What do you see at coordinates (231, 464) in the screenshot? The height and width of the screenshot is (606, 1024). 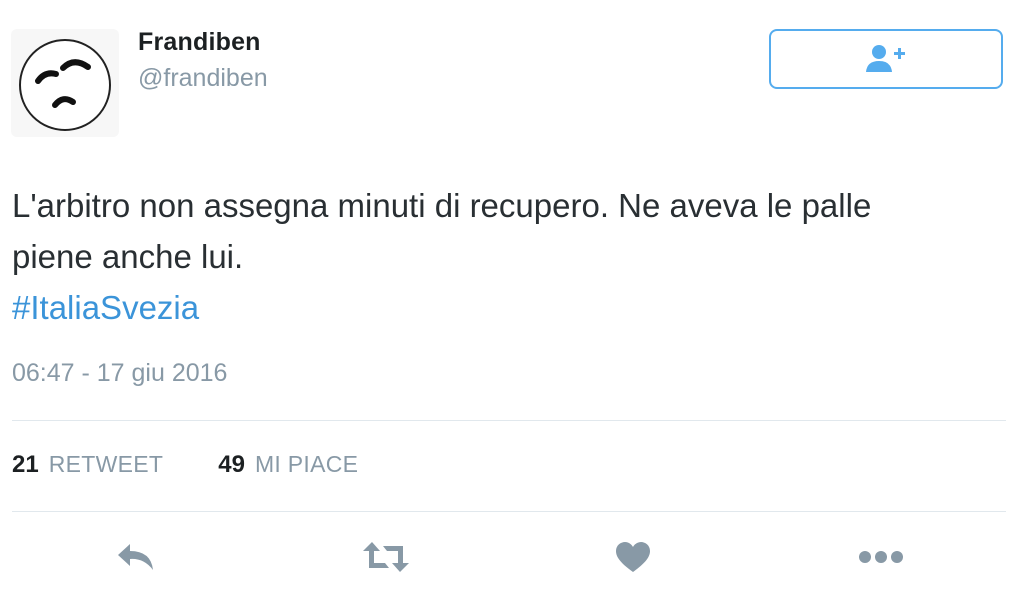 I see `like-count: 49` at bounding box center [231, 464].